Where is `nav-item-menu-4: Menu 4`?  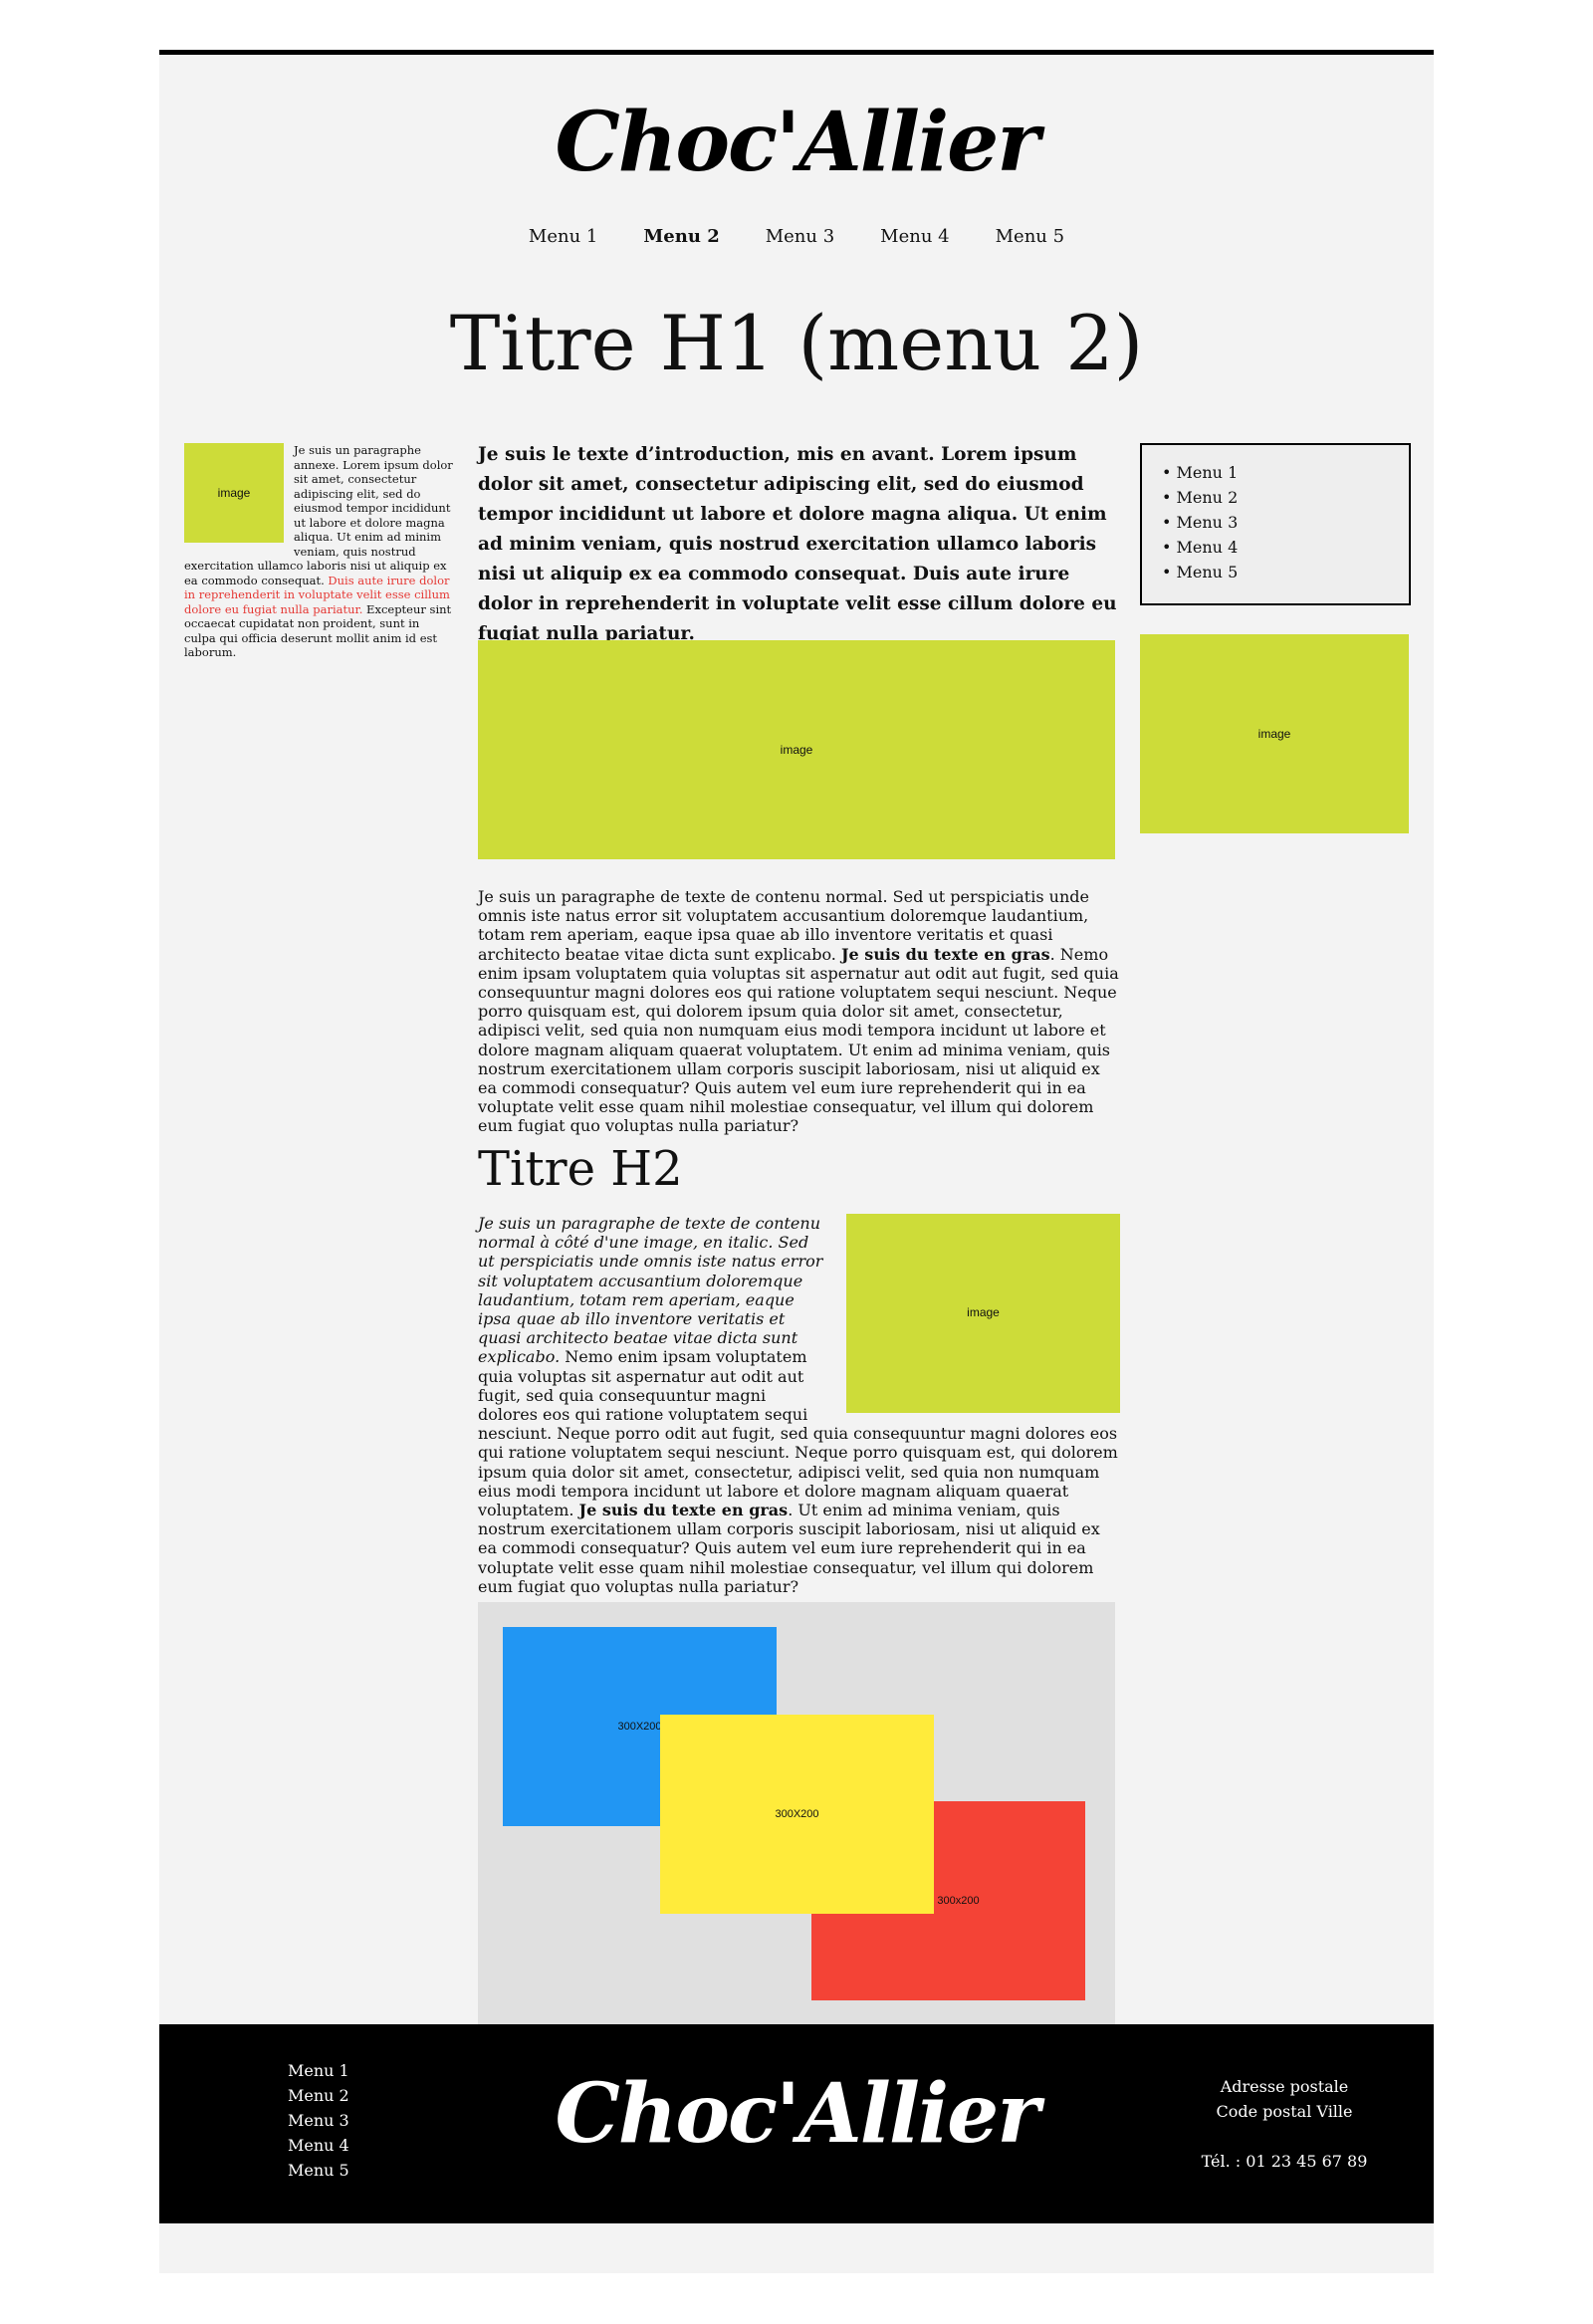 nav-item-menu-4: Menu 4 is located at coordinates (914, 236).